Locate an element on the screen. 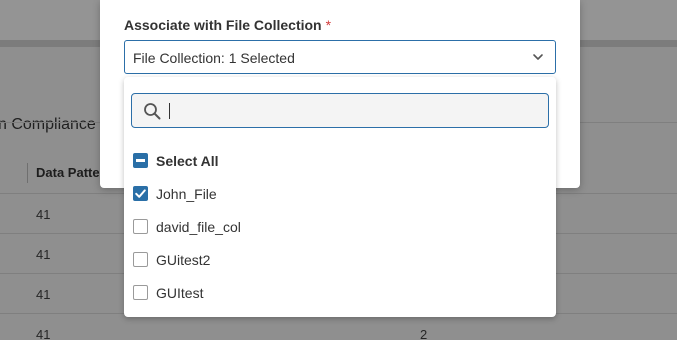 This screenshot has height=340, width=677. checkbox-checked is located at coordinates (140, 193).